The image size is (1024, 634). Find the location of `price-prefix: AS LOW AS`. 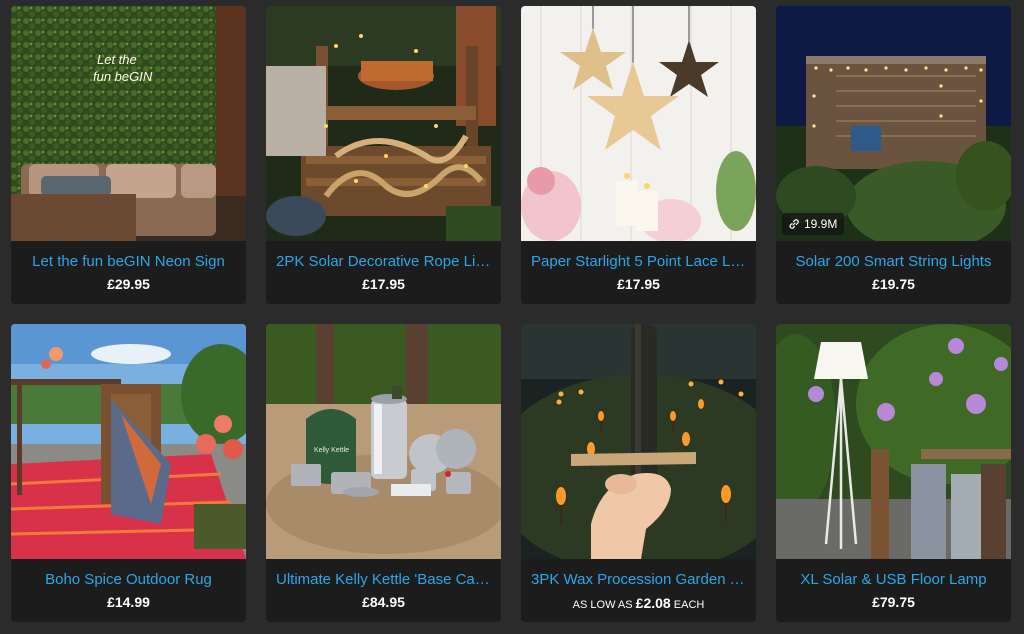

price-prefix: AS LOW AS is located at coordinates (602, 605).